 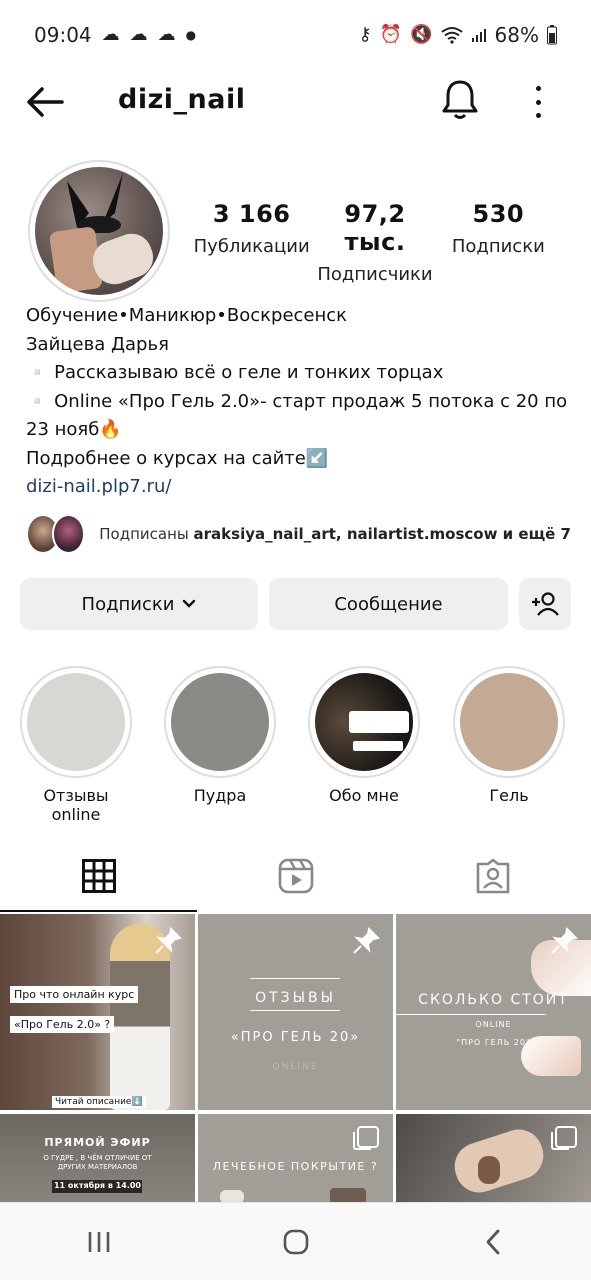 I want to click on post-tile: ЛЕЧЕБНОЕ ПОКРЫТИЕ ?, so click(x=295, y=1158).